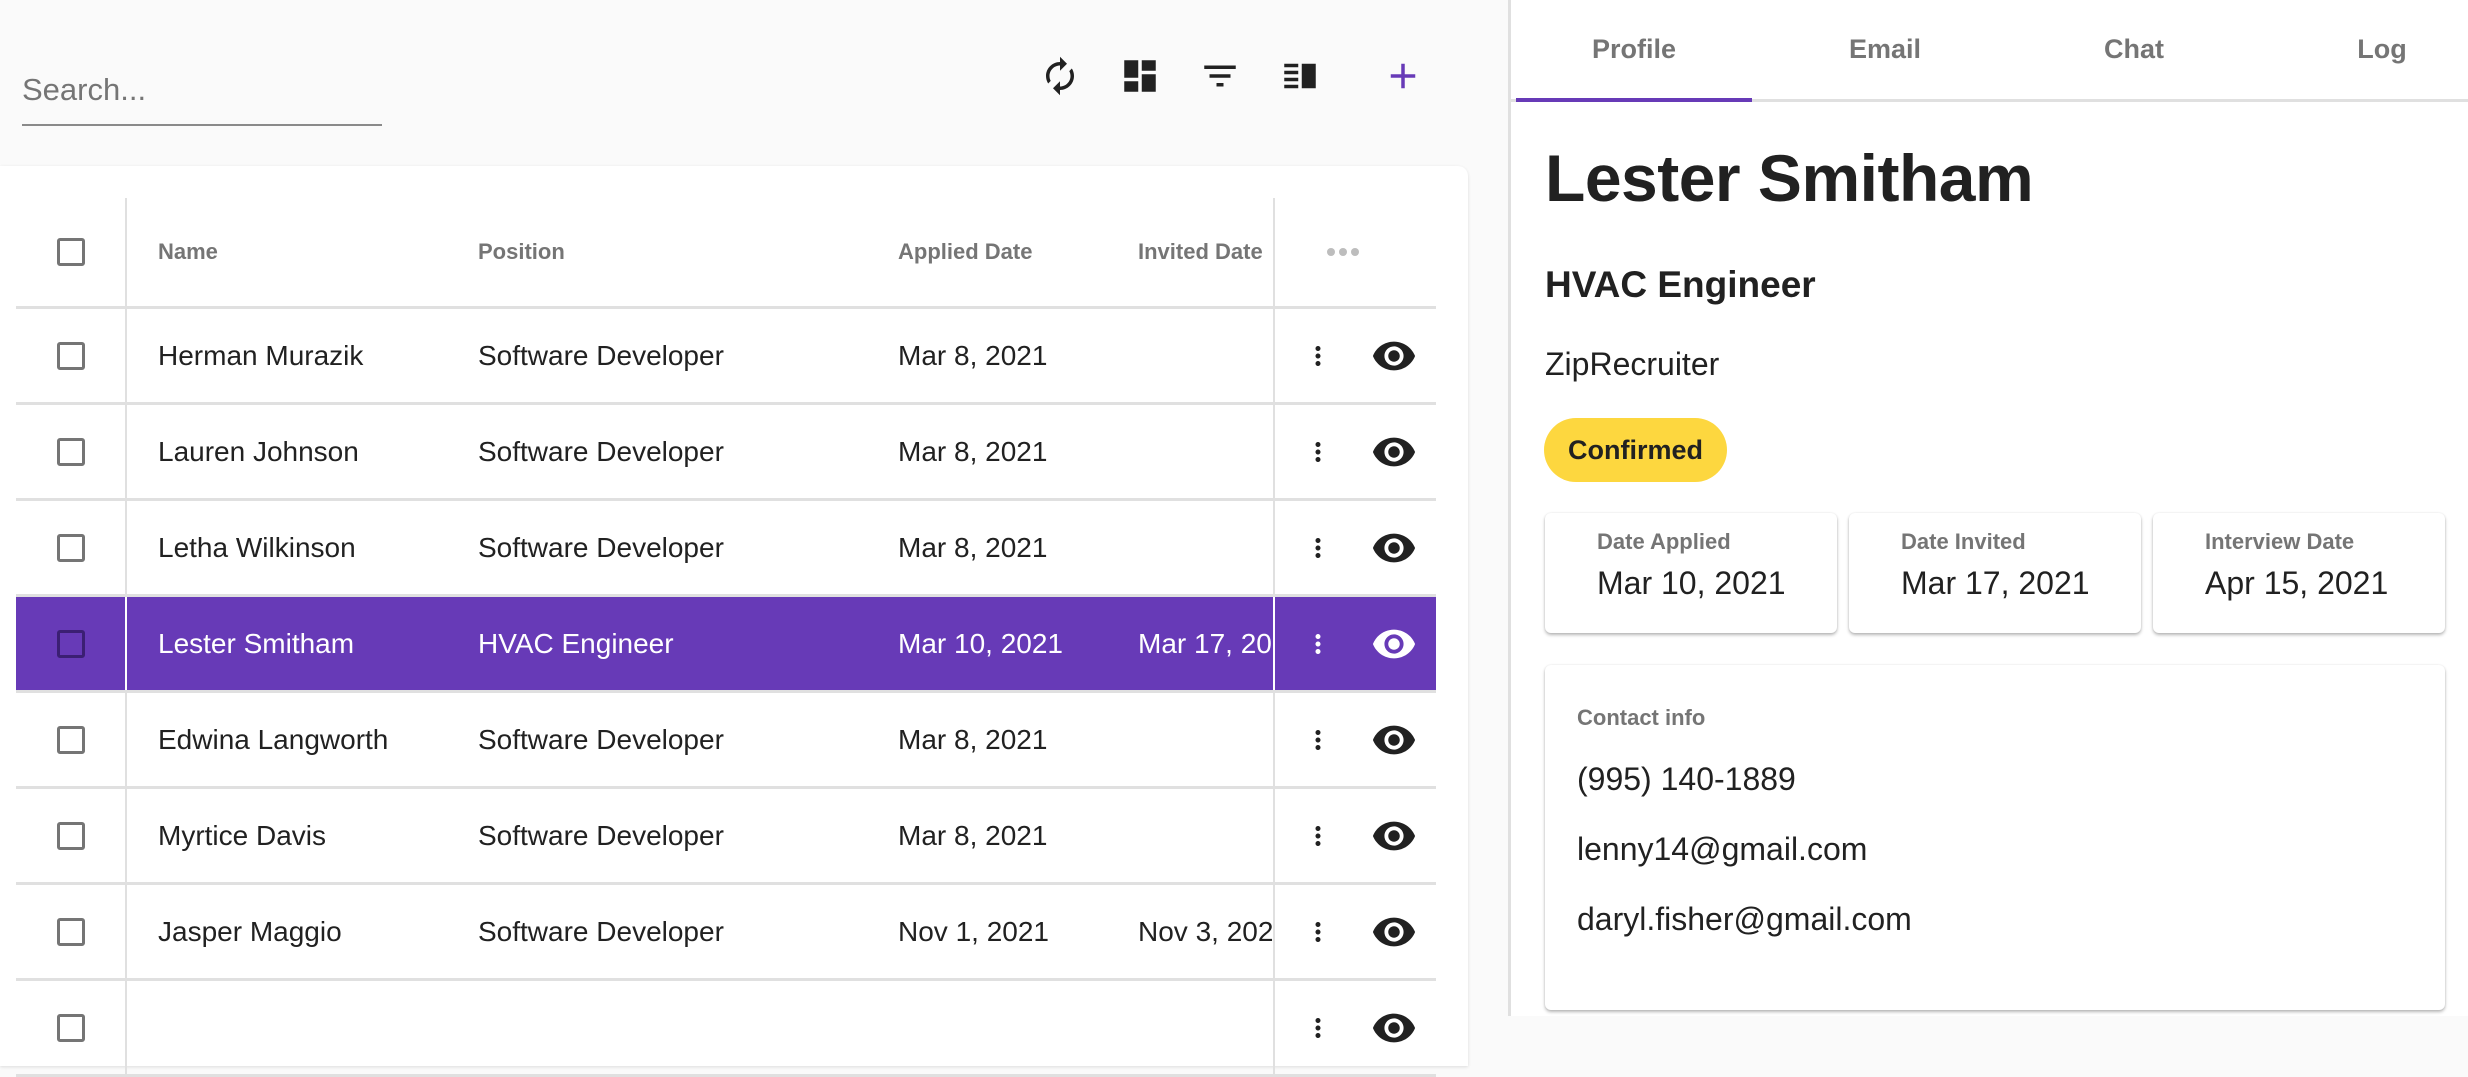 The height and width of the screenshot is (1077, 2468). Describe the element at coordinates (308, 1027) in the screenshot. I see `cell-name` at that location.